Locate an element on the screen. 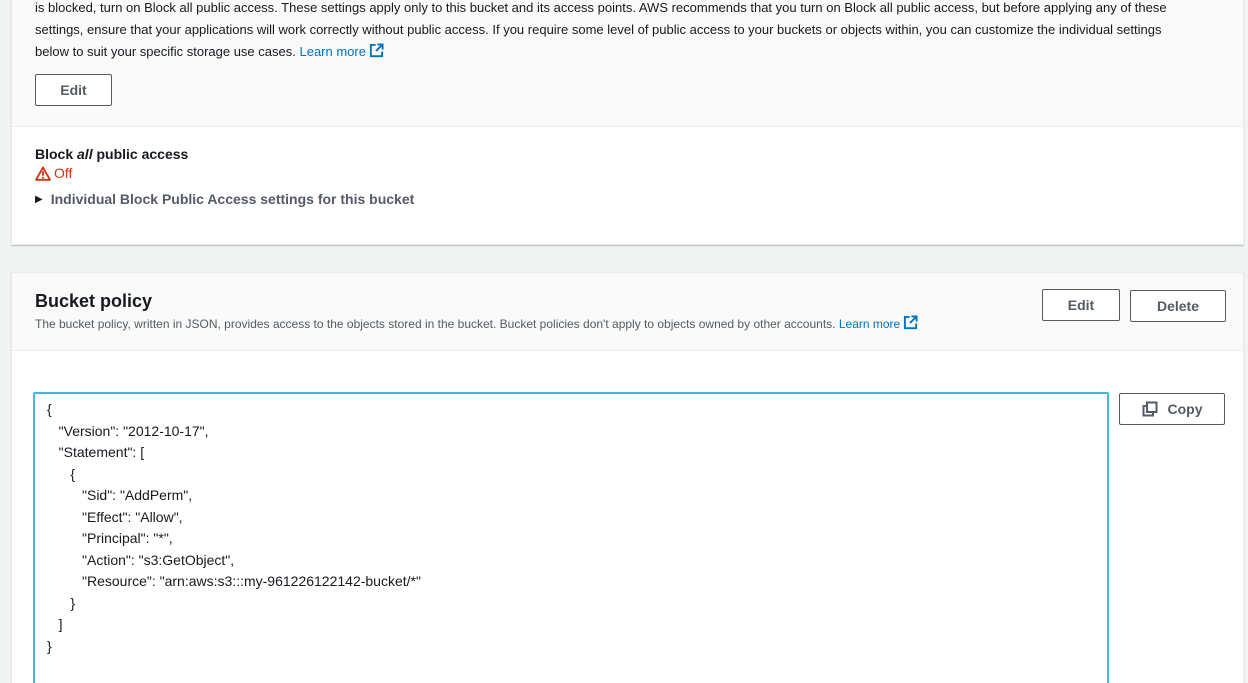  block-all-public-access-label: Block all public access is located at coordinates (627, 154).